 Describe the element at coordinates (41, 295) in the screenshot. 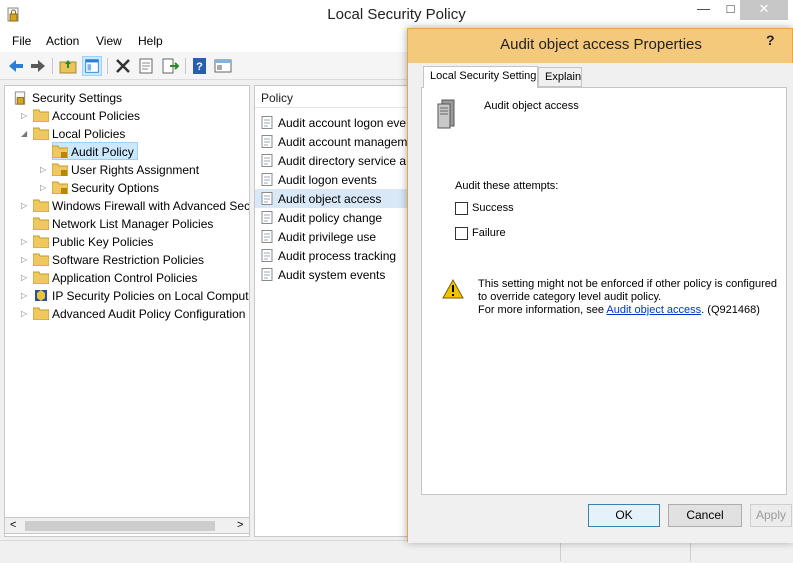

I see `ip-security-icon` at that location.